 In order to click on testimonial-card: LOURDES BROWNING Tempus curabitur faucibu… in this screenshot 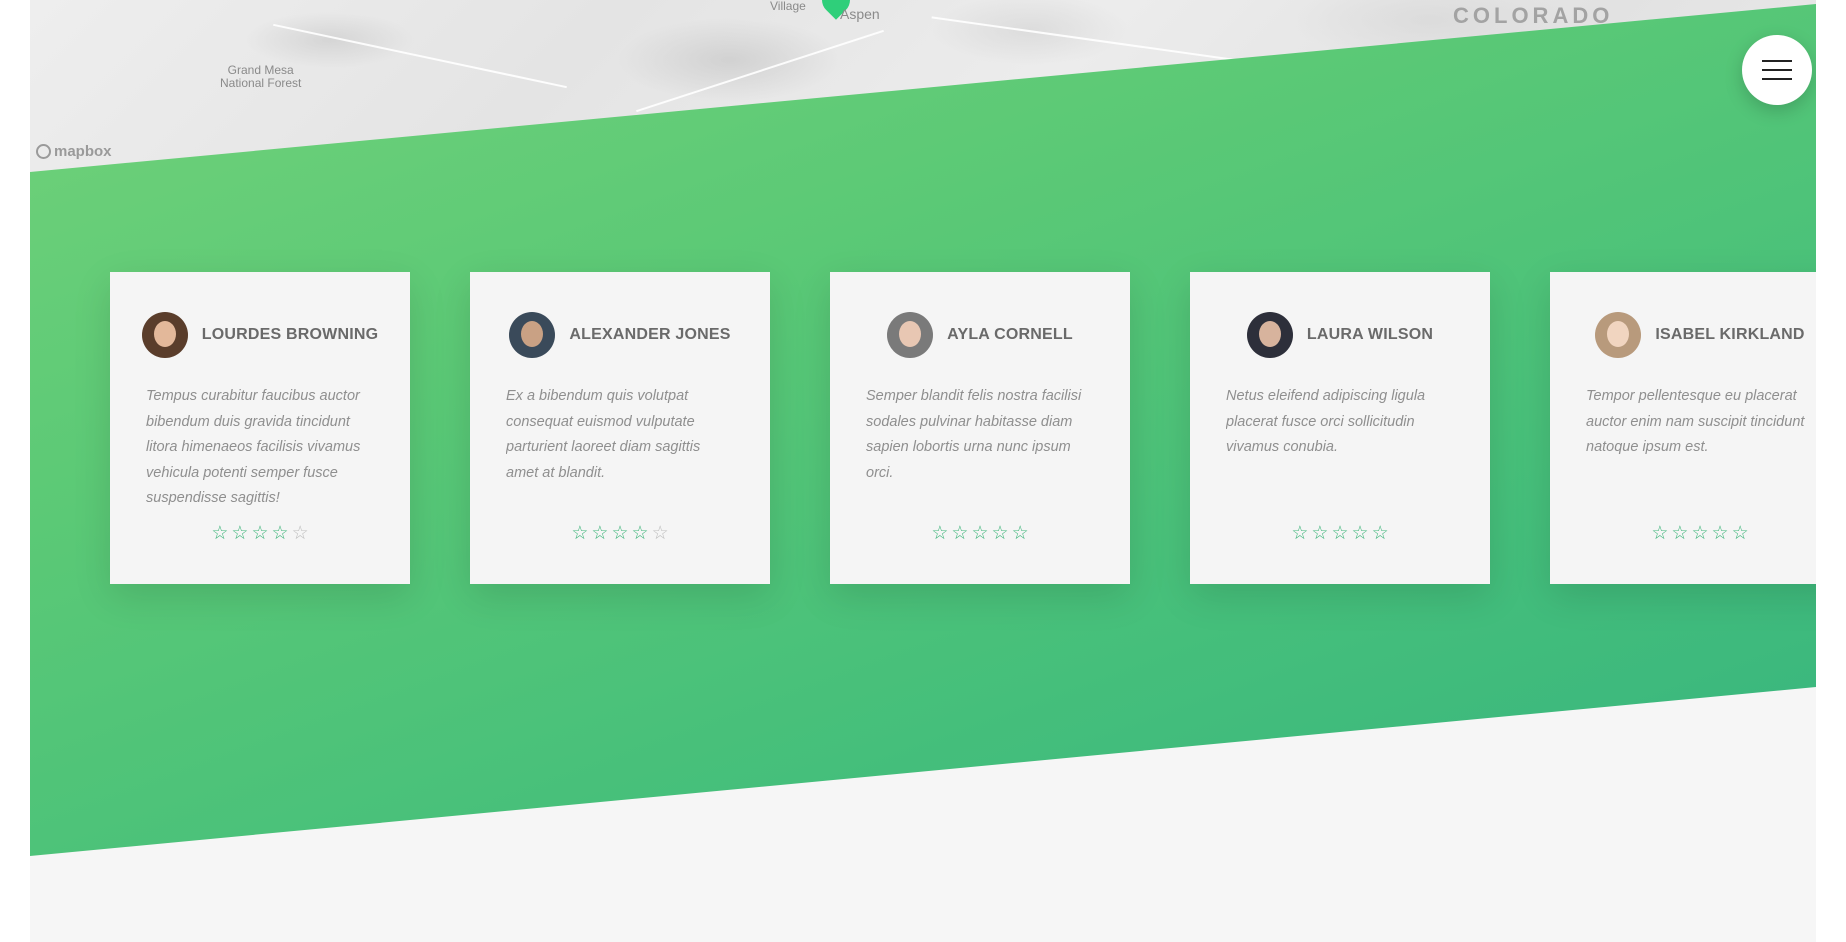, I will do `click(260, 428)`.